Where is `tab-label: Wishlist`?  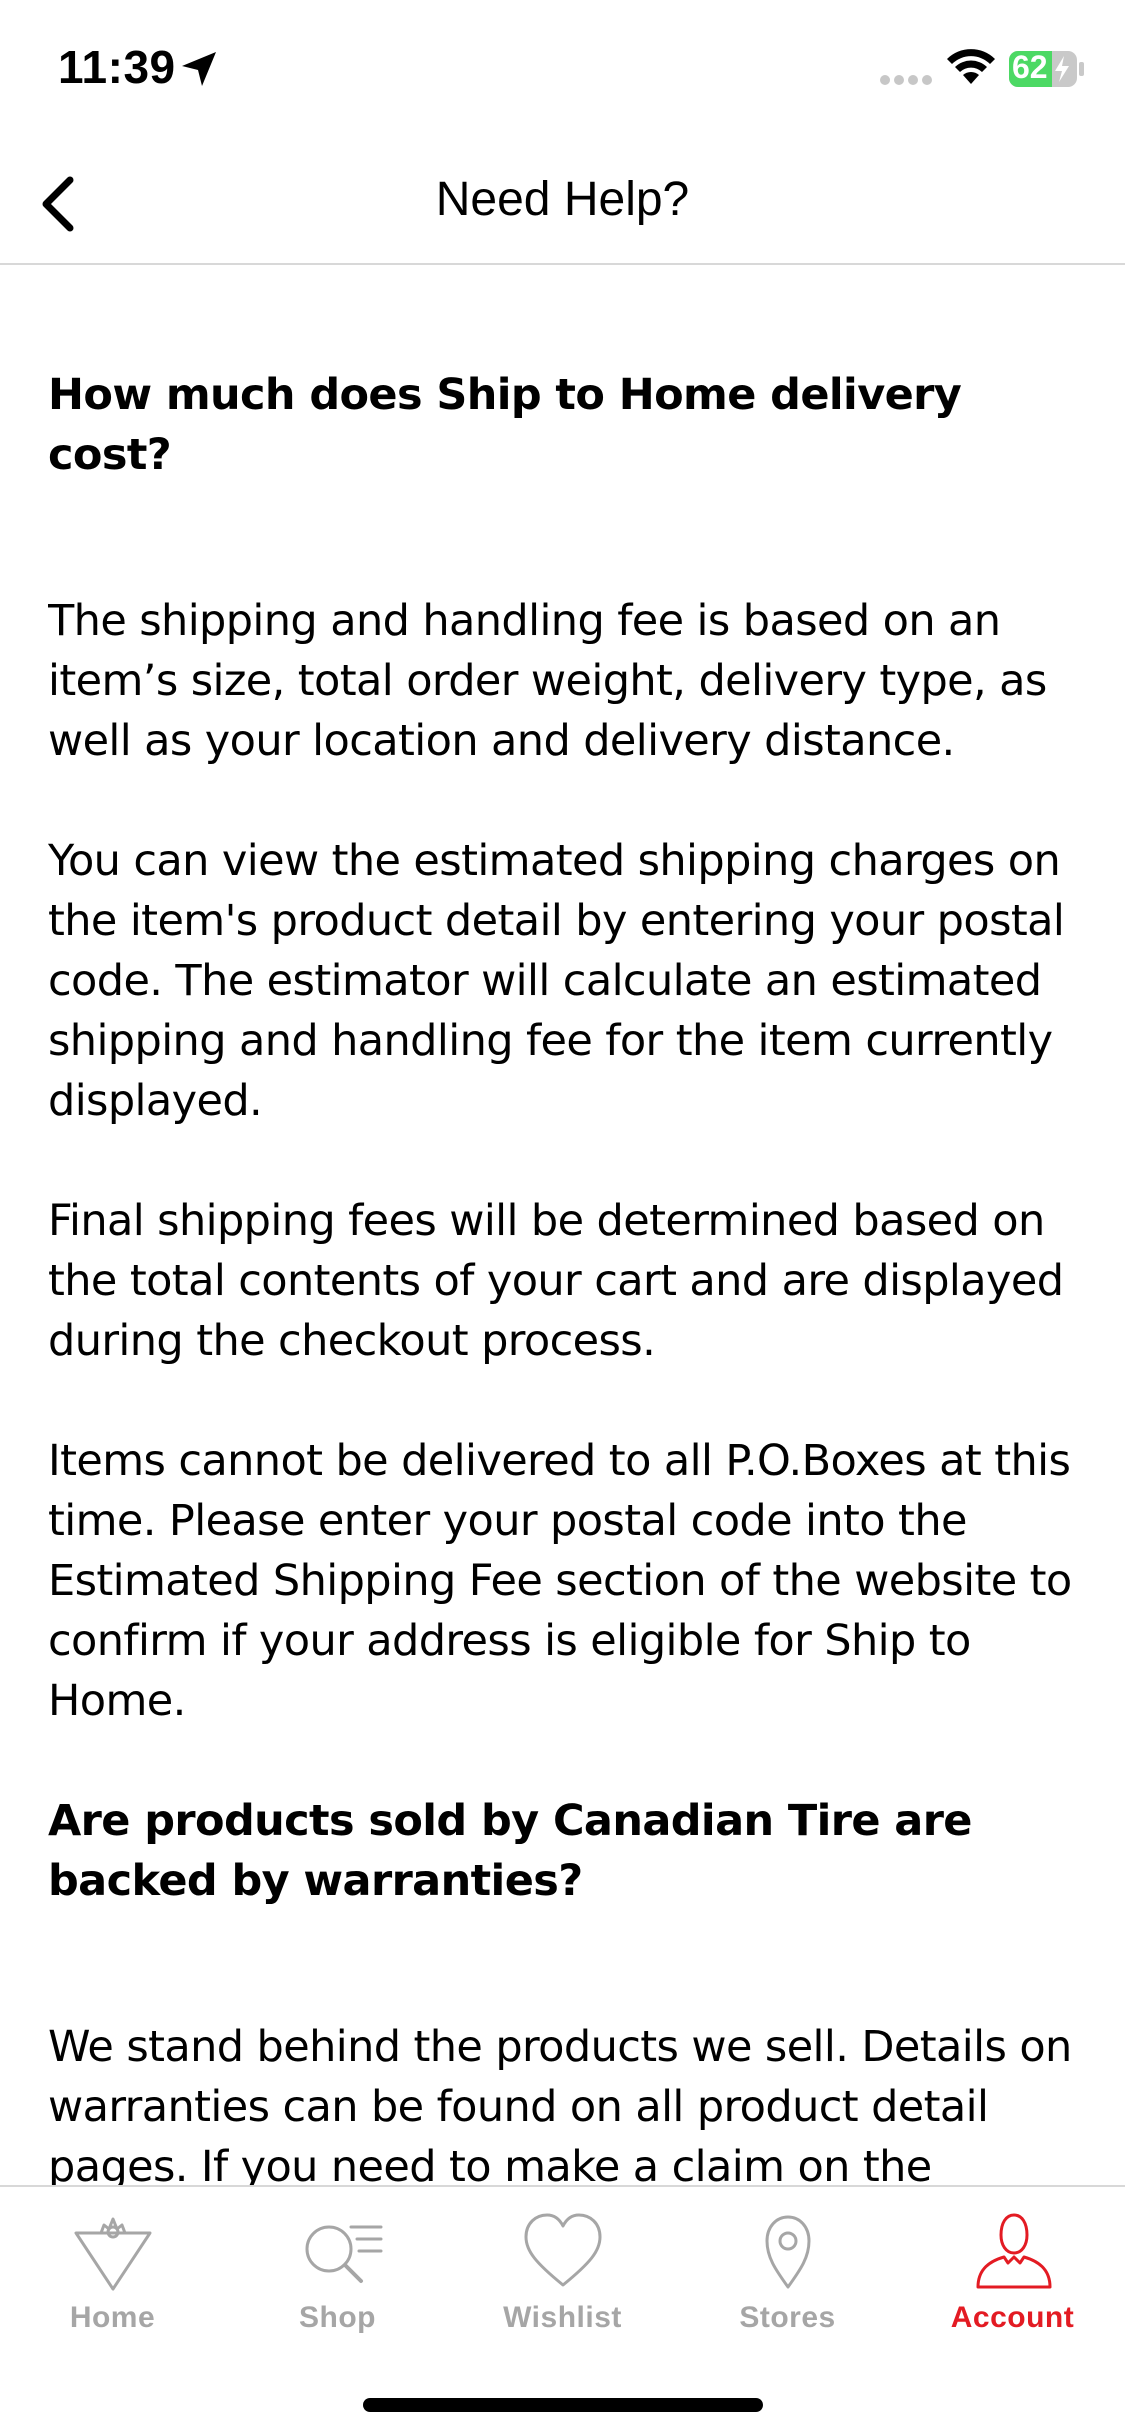
tab-label: Wishlist is located at coordinates (562, 2317).